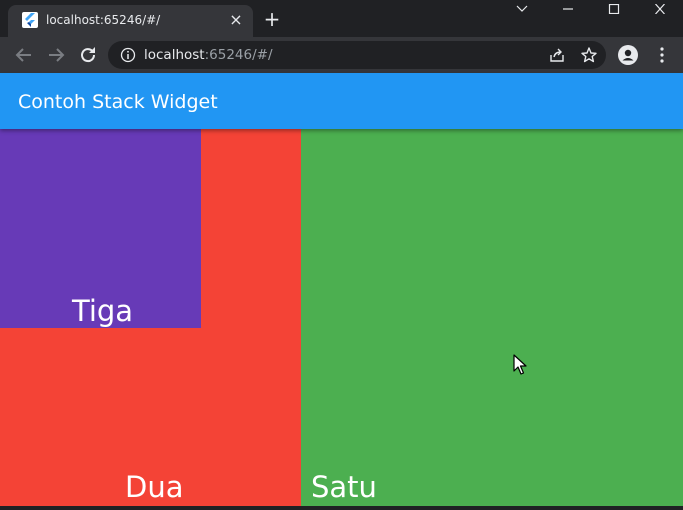  I want to click on tab-strip: localhost:65246/#/ × +, so click(341, 18).